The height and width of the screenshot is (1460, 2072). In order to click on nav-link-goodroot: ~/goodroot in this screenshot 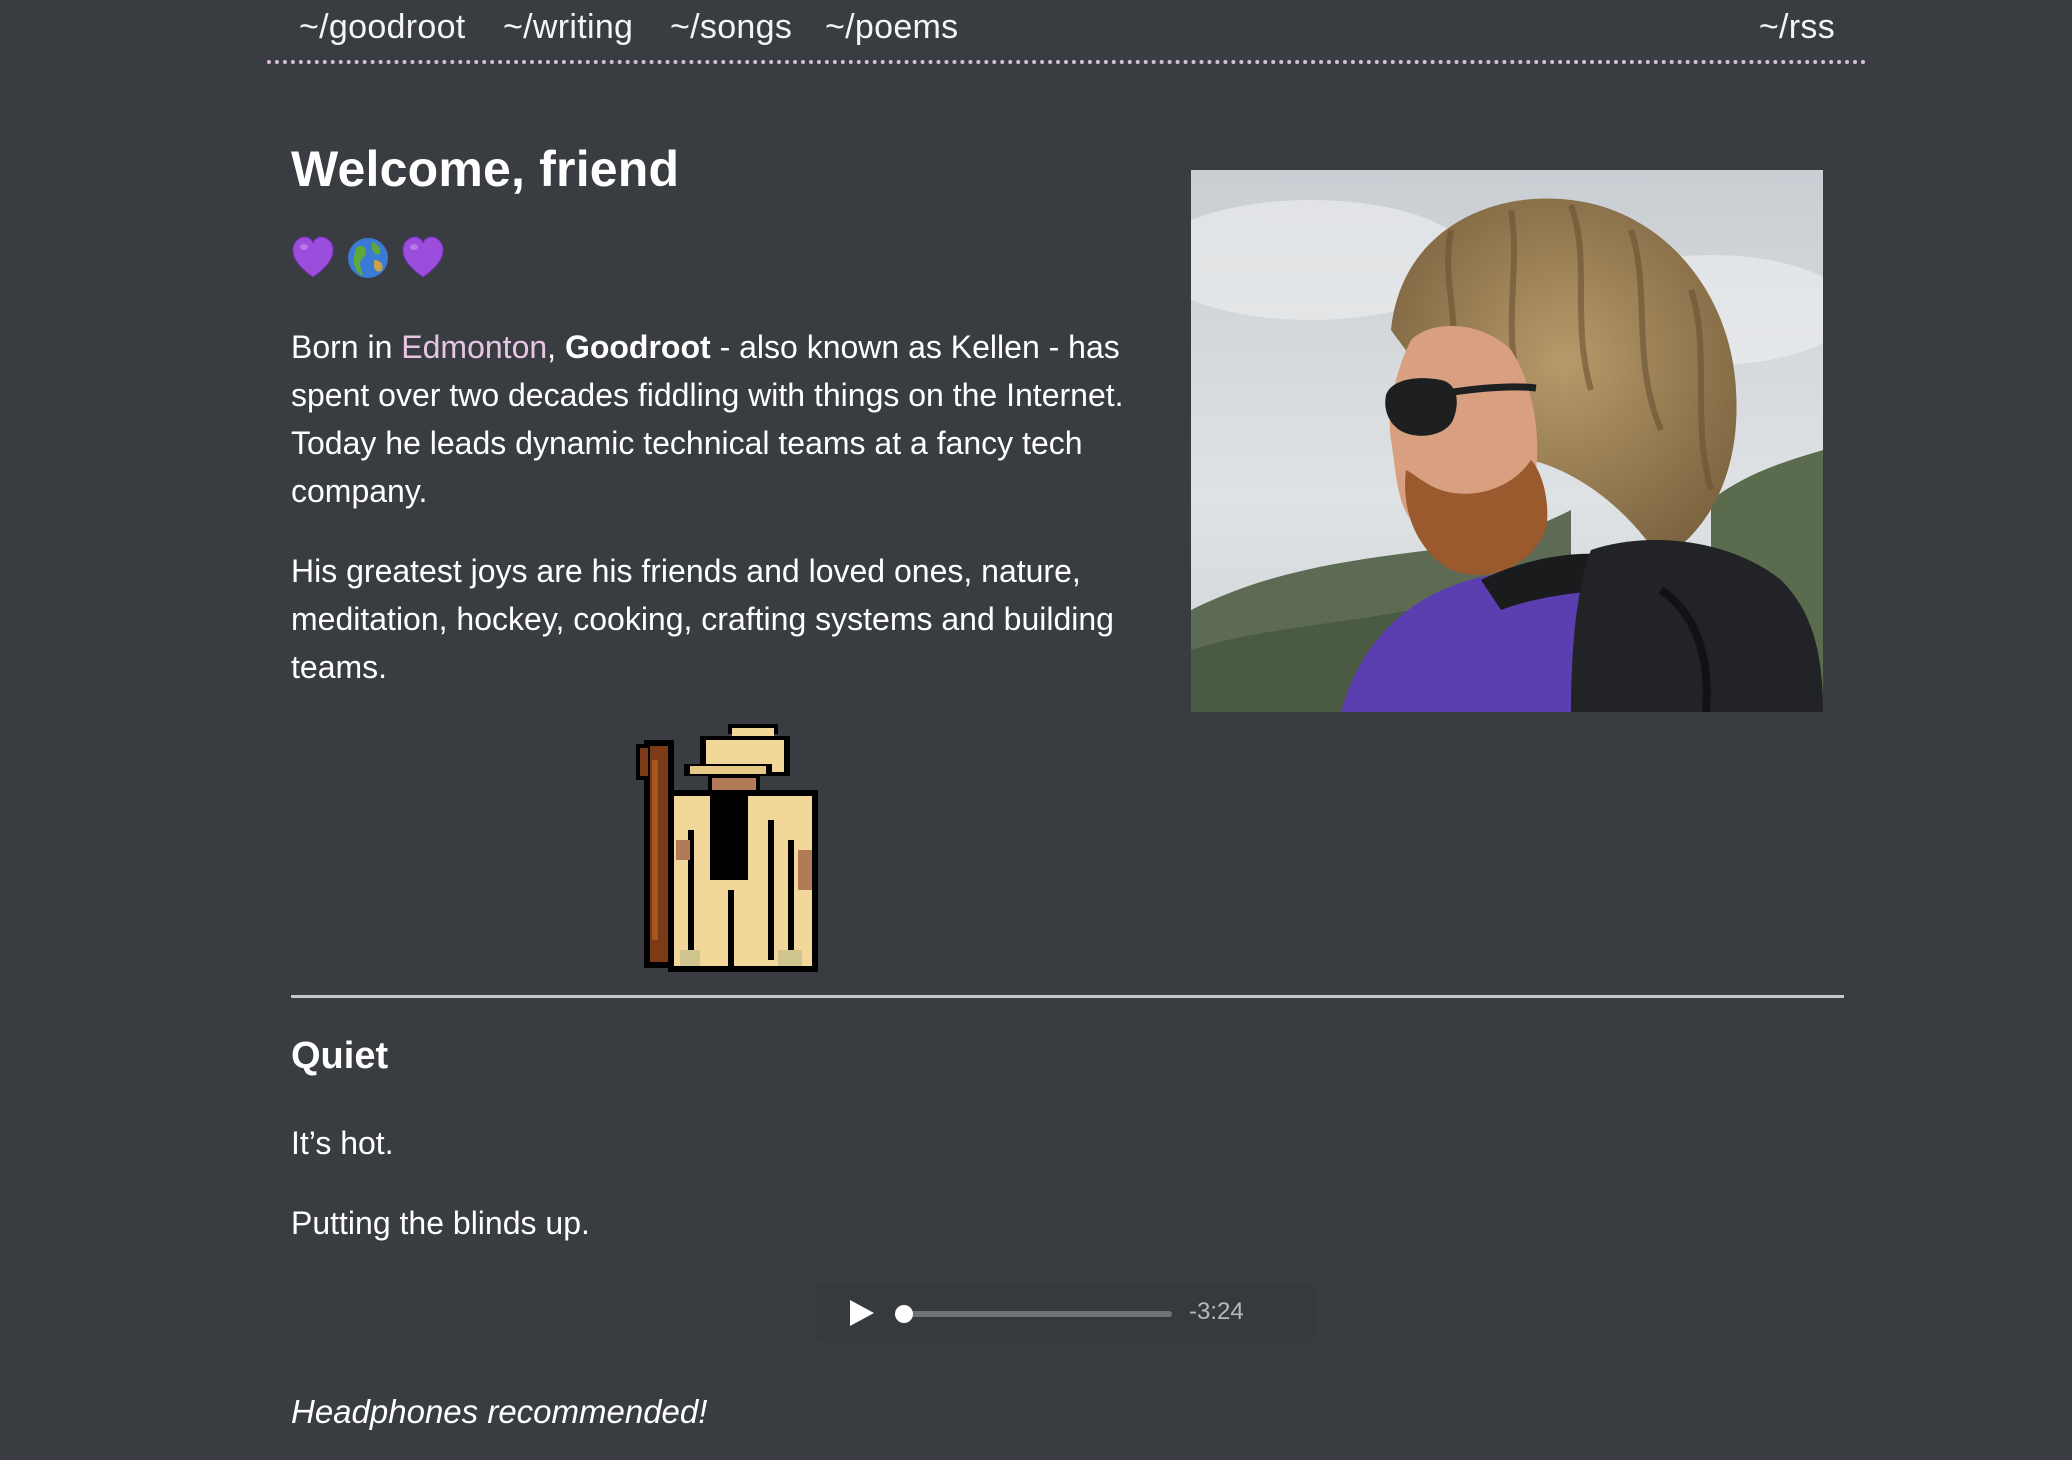, I will do `click(382, 27)`.